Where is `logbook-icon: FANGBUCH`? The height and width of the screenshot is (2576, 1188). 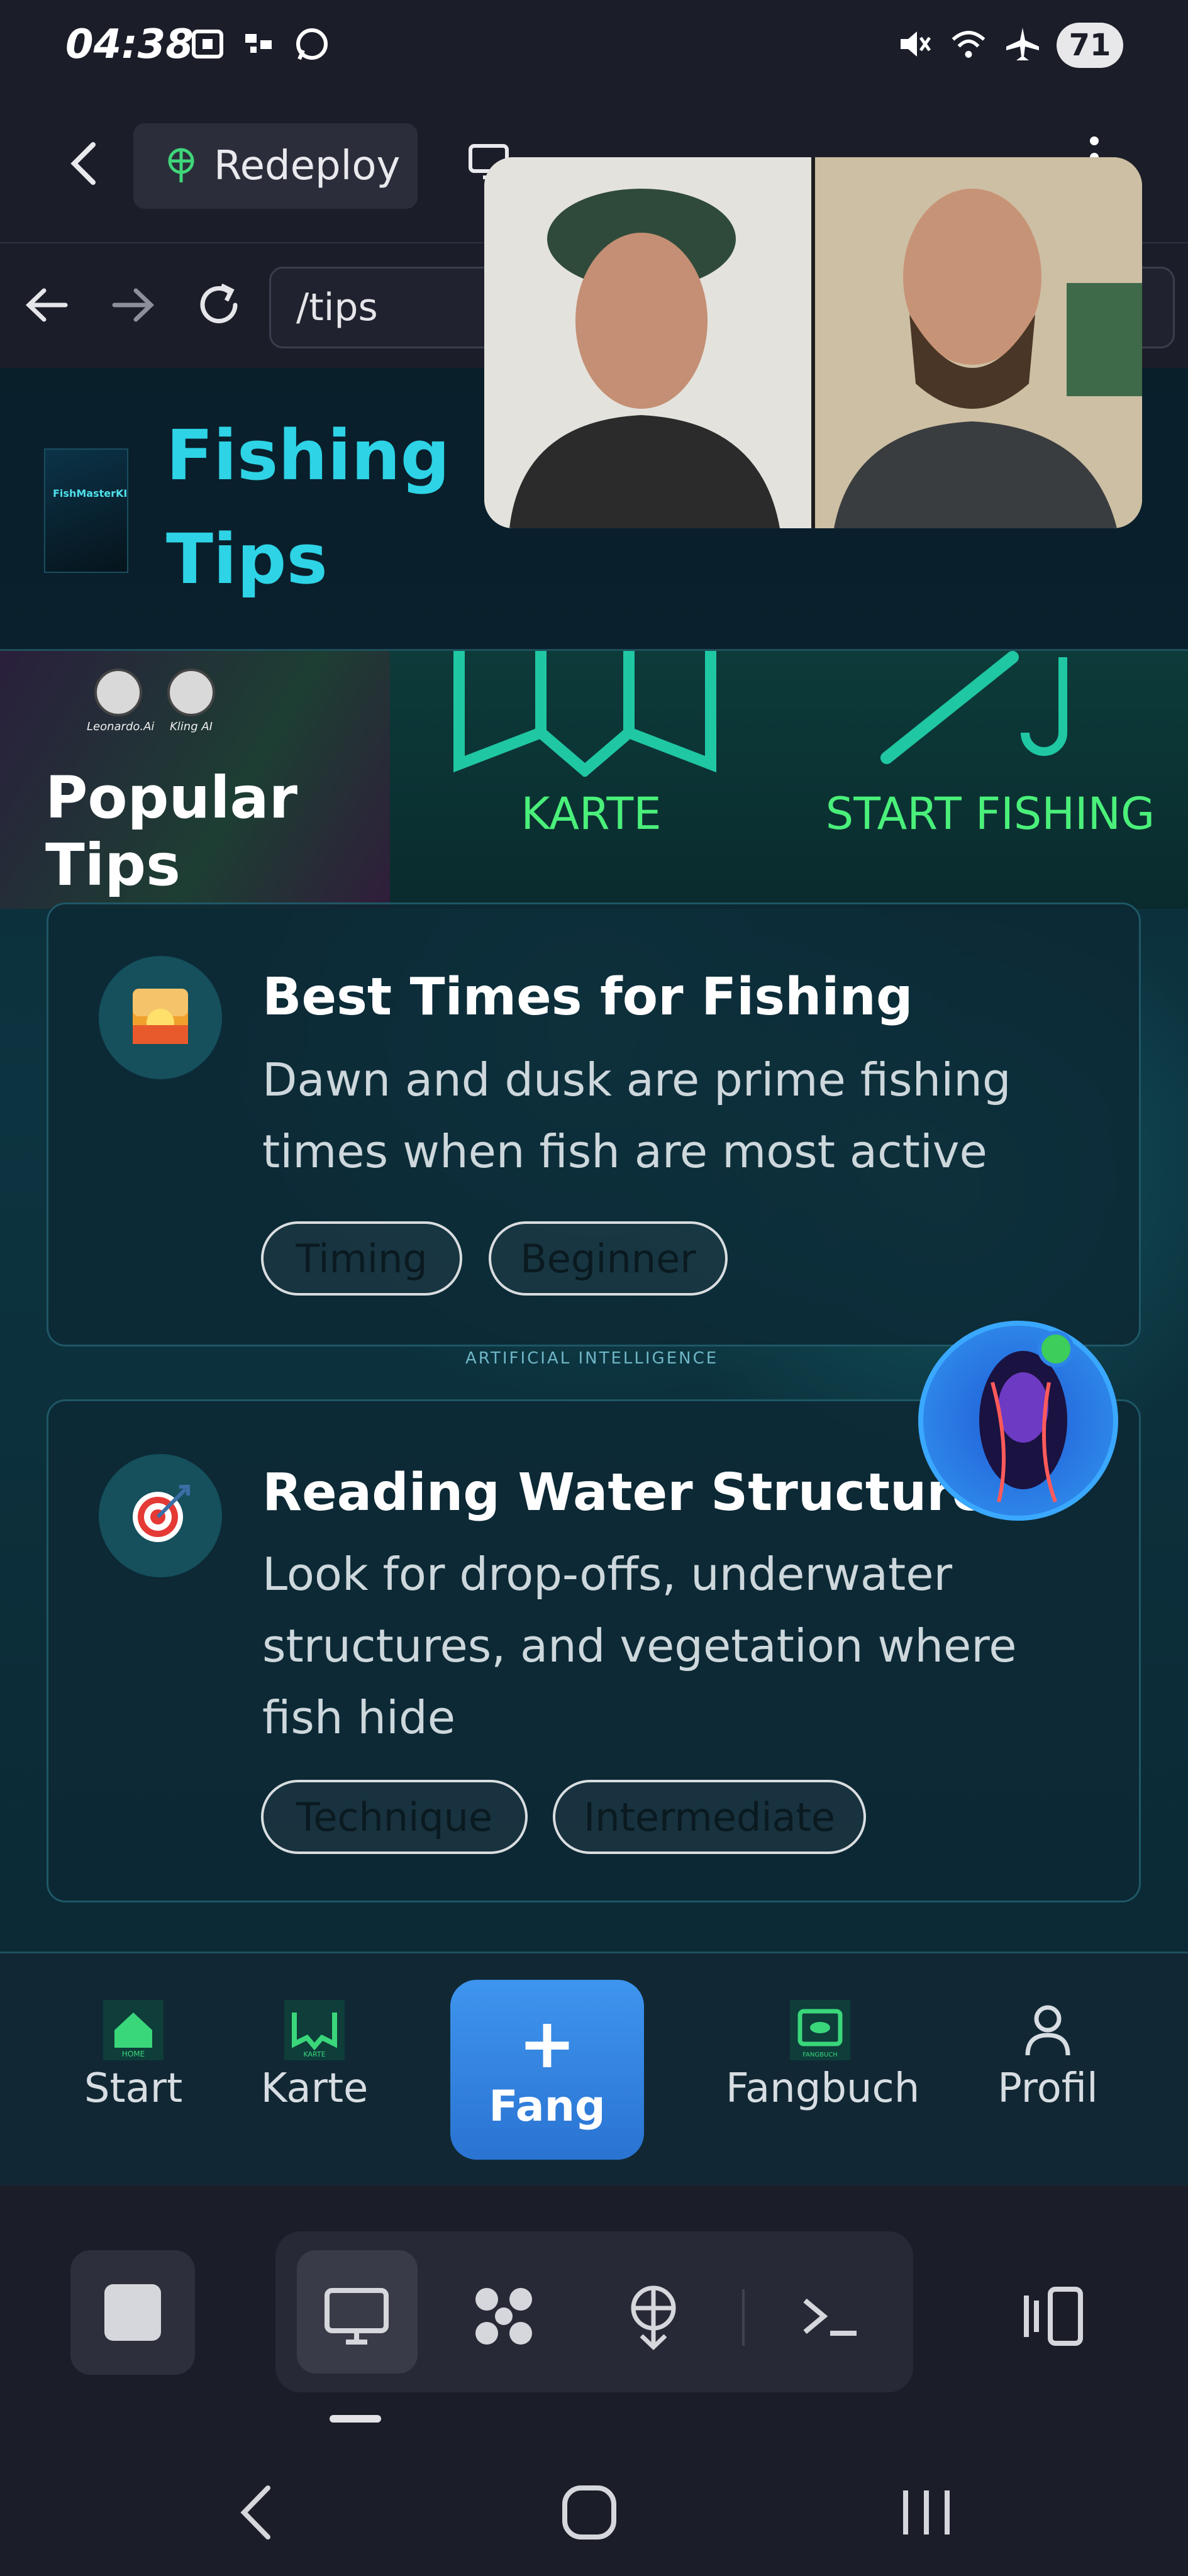
logbook-icon: FANGBUCH is located at coordinates (820, 2030).